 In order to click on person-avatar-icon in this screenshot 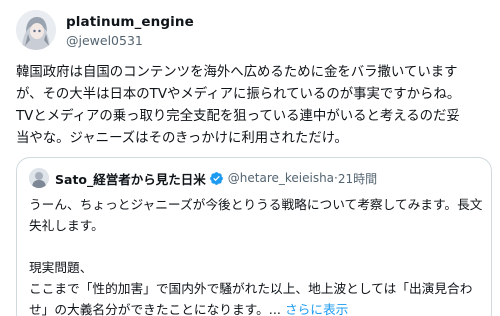, I will do `click(39, 178)`.